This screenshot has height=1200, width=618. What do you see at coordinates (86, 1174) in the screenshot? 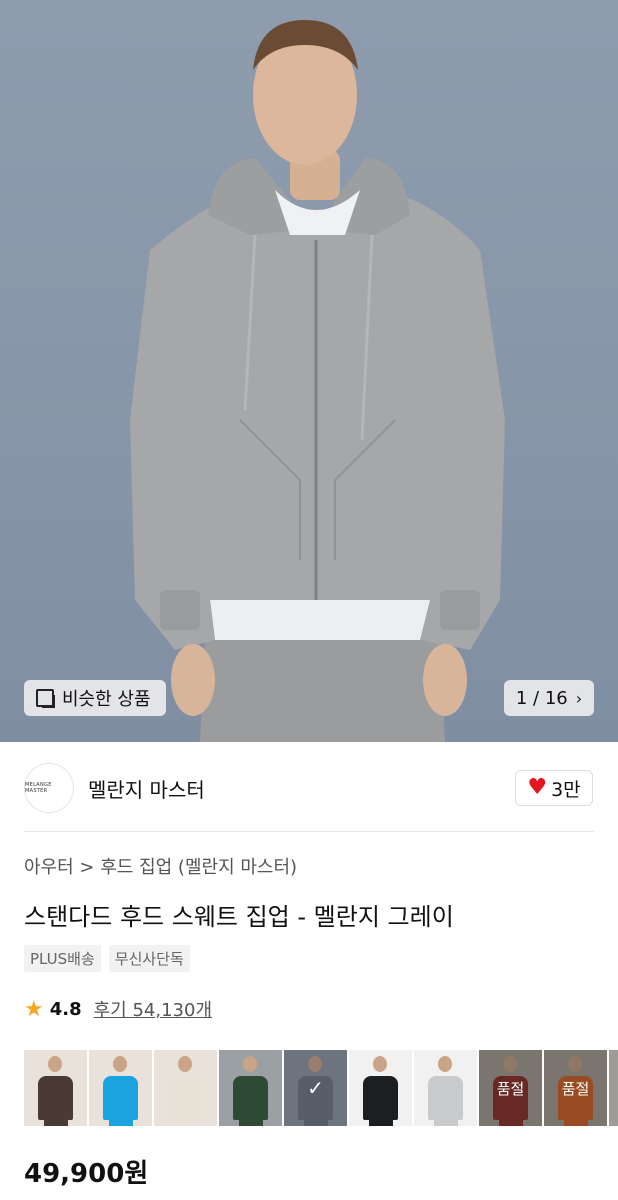
I see `product-price: 49,900원` at bounding box center [86, 1174].